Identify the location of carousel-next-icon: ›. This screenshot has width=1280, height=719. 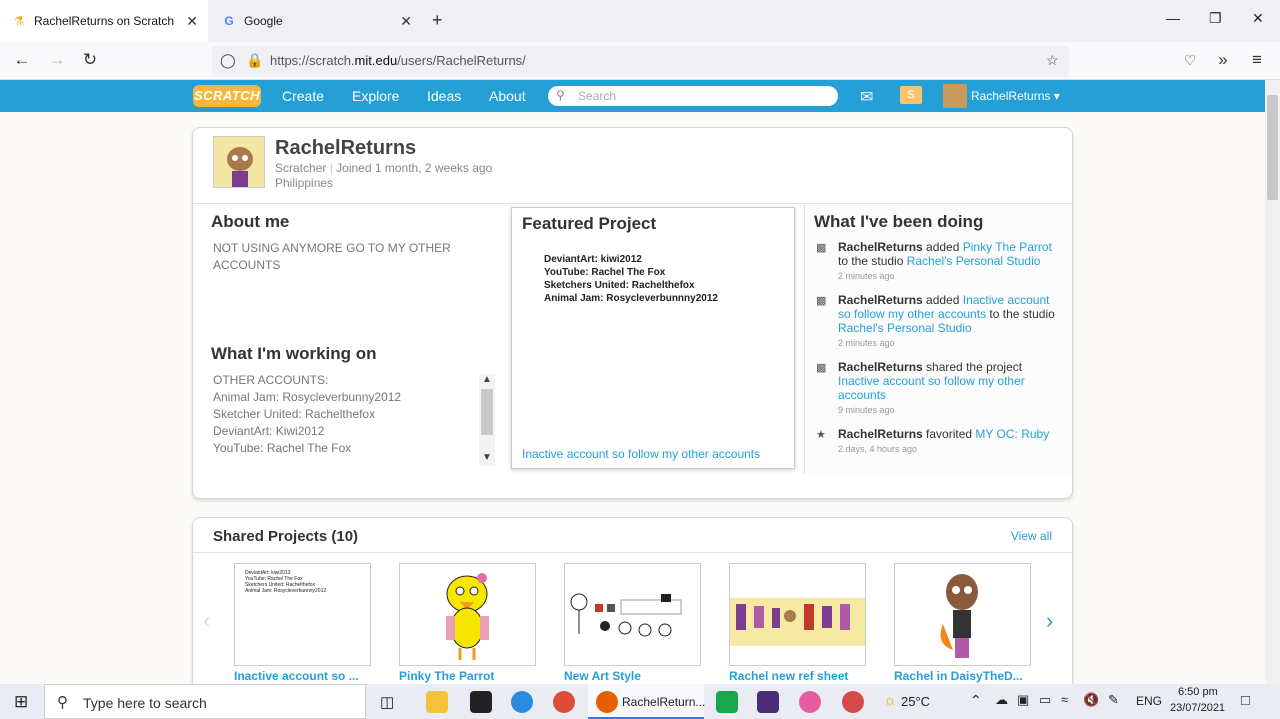
(1049, 621).